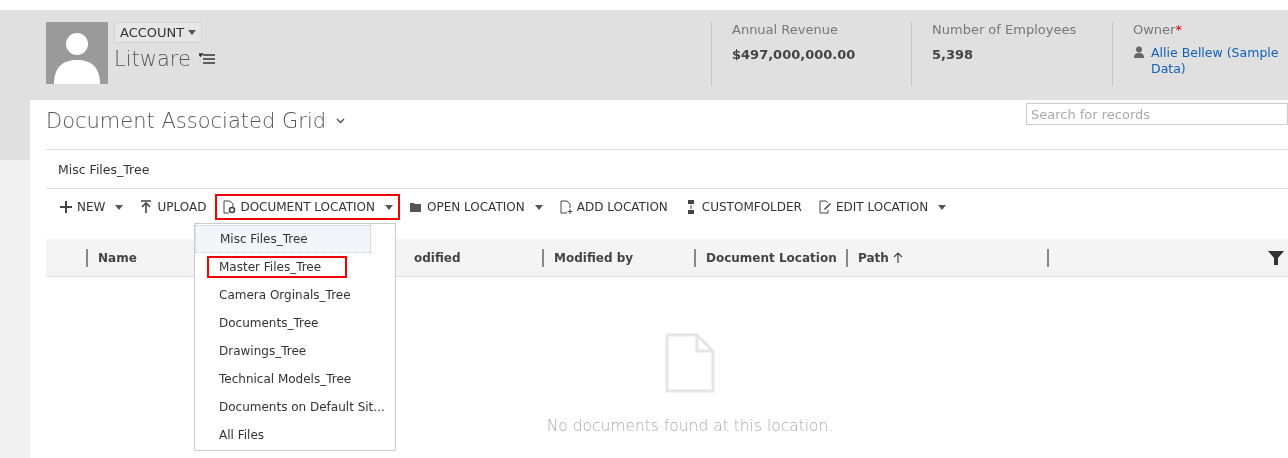  Describe the element at coordinates (146, 207) in the screenshot. I see `upload-icon` at that location.